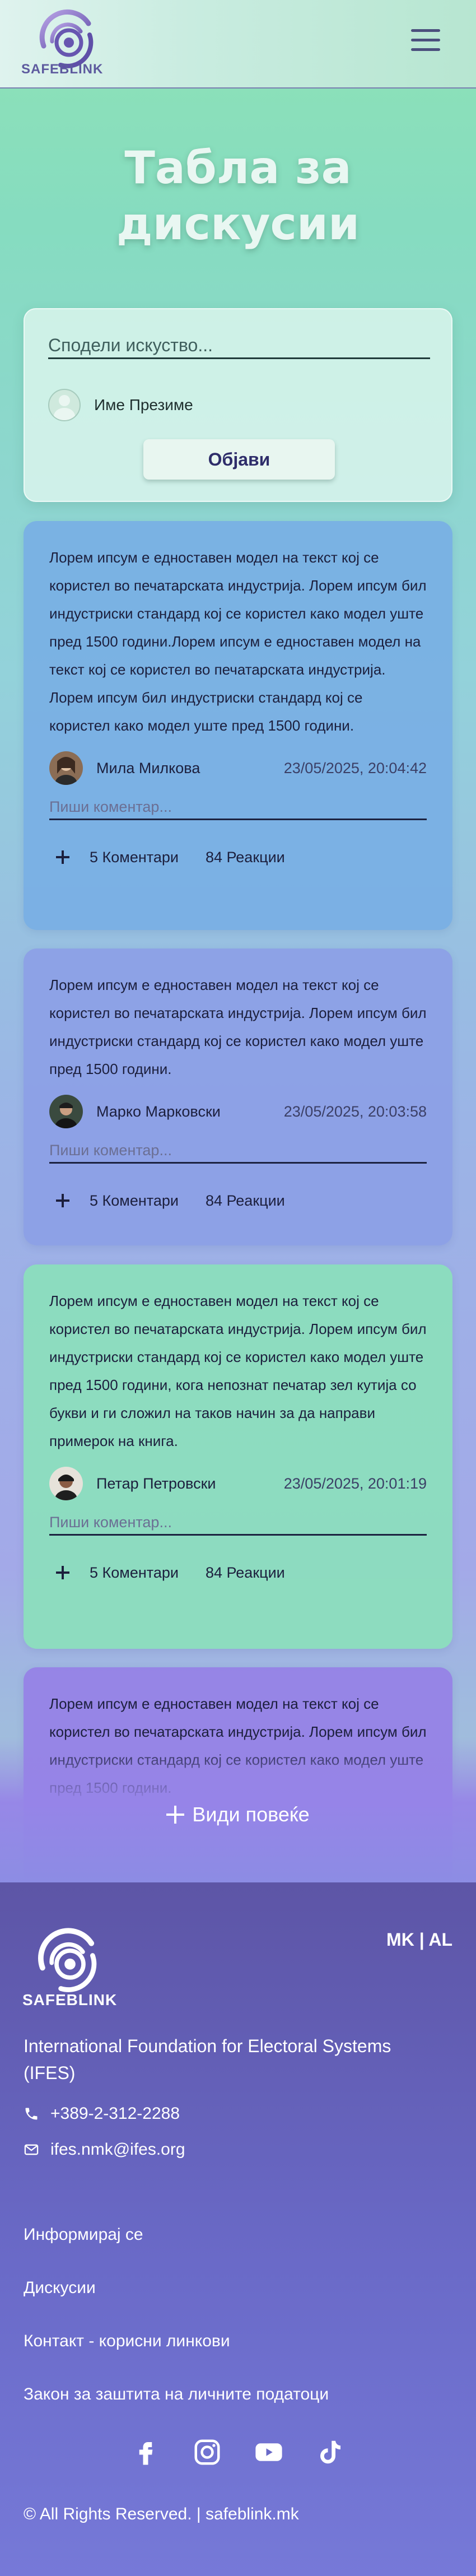 The height and width of the screenshot is (2576, 476). What do you see at coordinates (146, 2452) in the screenshot?
I see `facebook-icon` at bounding box center [146, 2452].